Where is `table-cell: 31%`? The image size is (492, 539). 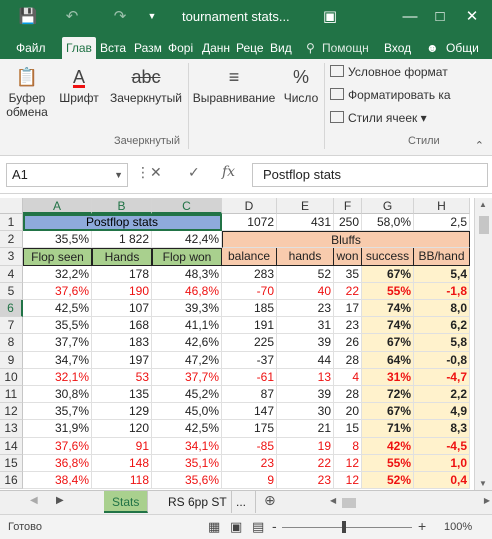
table-cell: 31% is located at coordinates (388, 377).